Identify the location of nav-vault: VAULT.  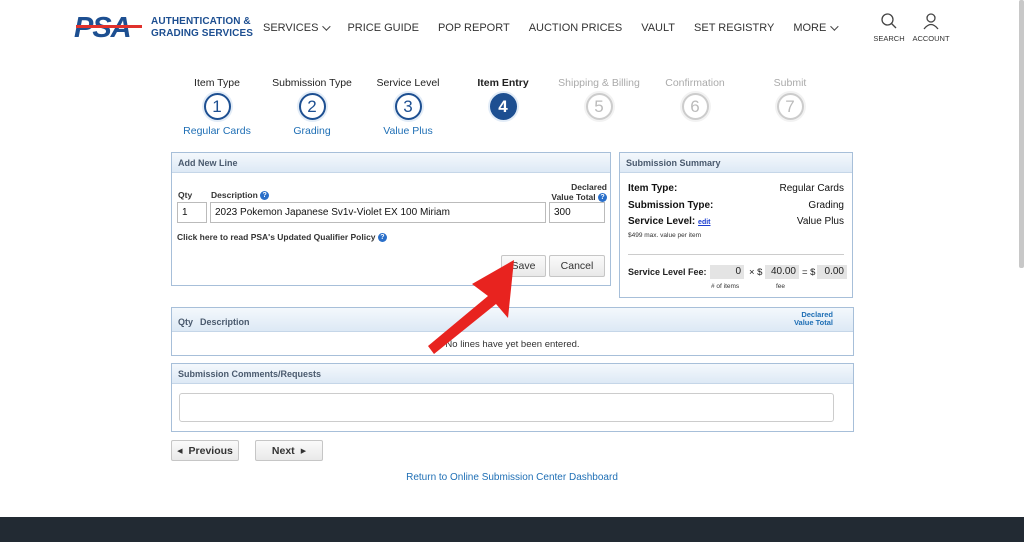
(658, 28).